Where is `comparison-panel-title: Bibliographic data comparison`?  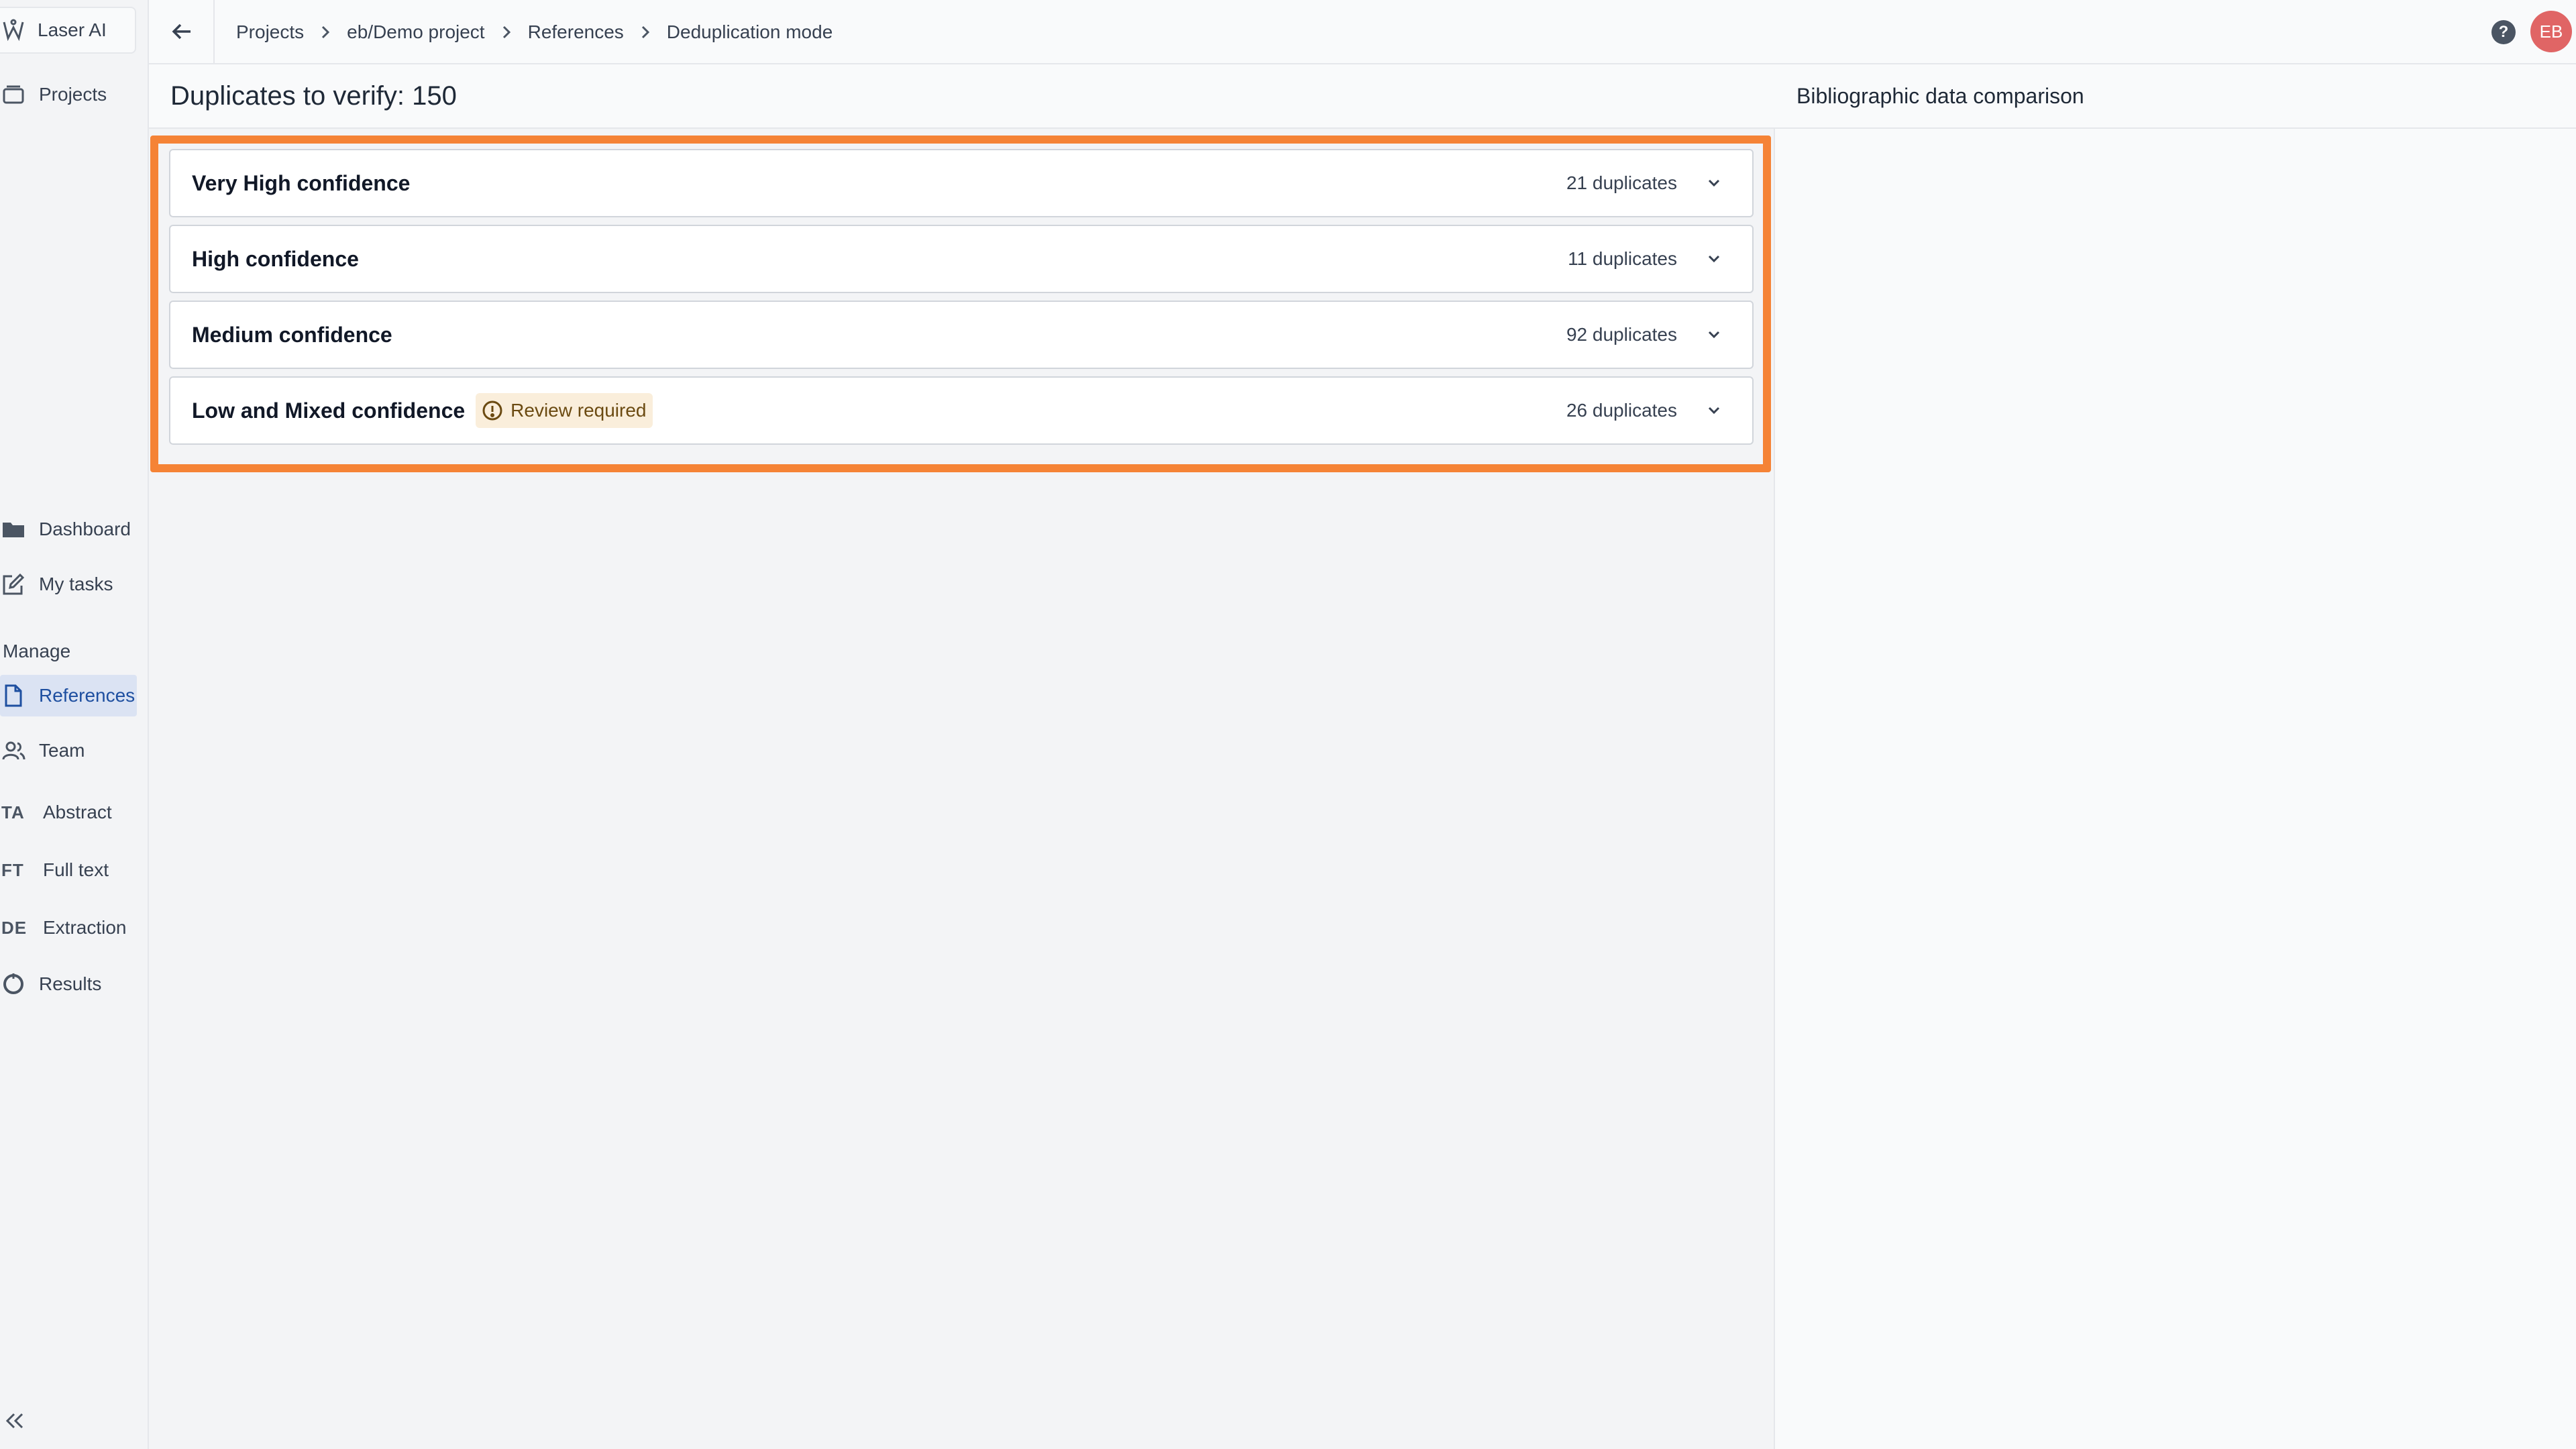
comparison-panel-title: Bibliographic data comparison is located at coordinates (2175, 96).